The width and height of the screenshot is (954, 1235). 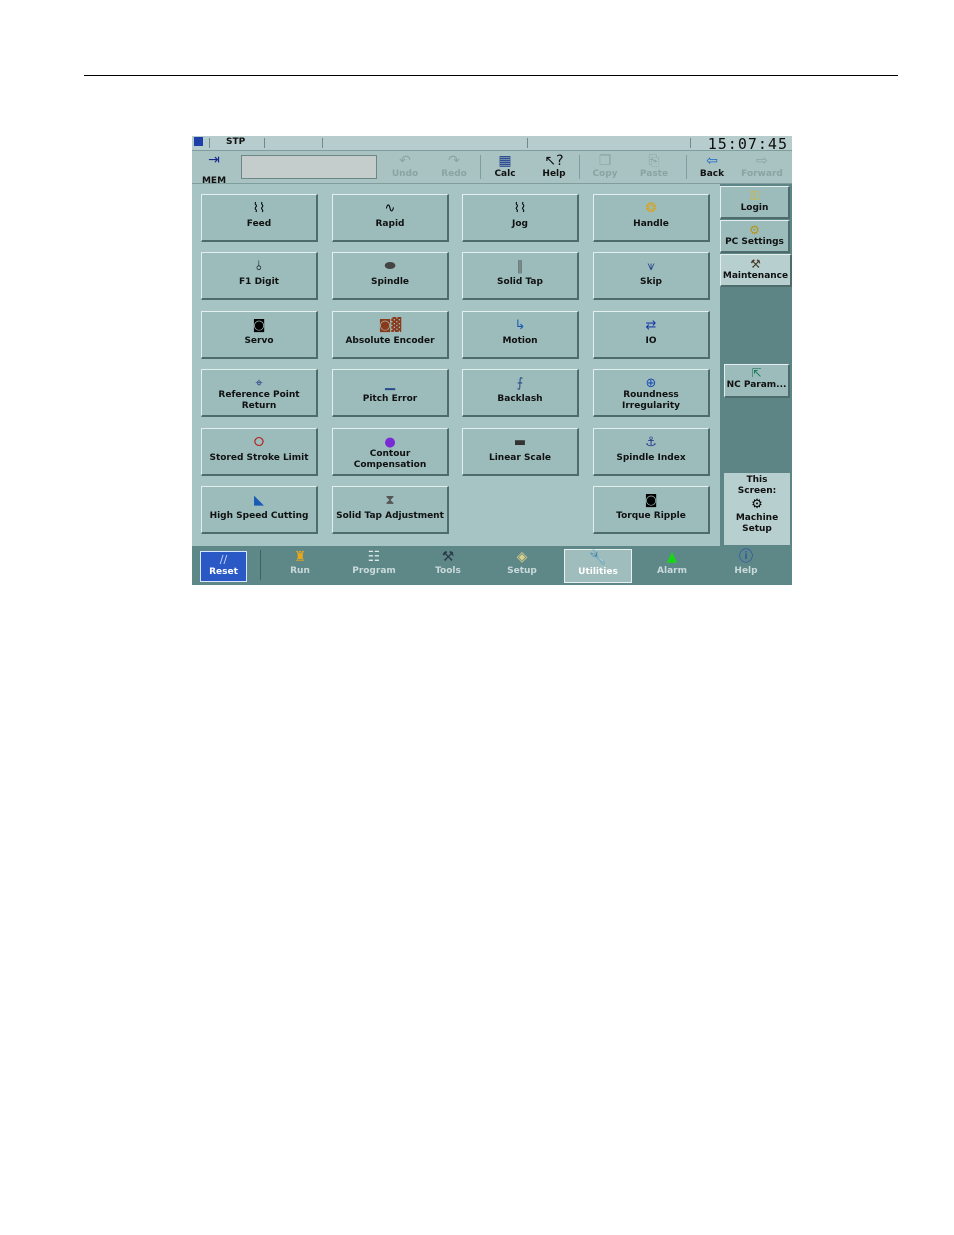 I want to click on jog-button: ⌇⌇ Jog, so click(x=520, y=218).